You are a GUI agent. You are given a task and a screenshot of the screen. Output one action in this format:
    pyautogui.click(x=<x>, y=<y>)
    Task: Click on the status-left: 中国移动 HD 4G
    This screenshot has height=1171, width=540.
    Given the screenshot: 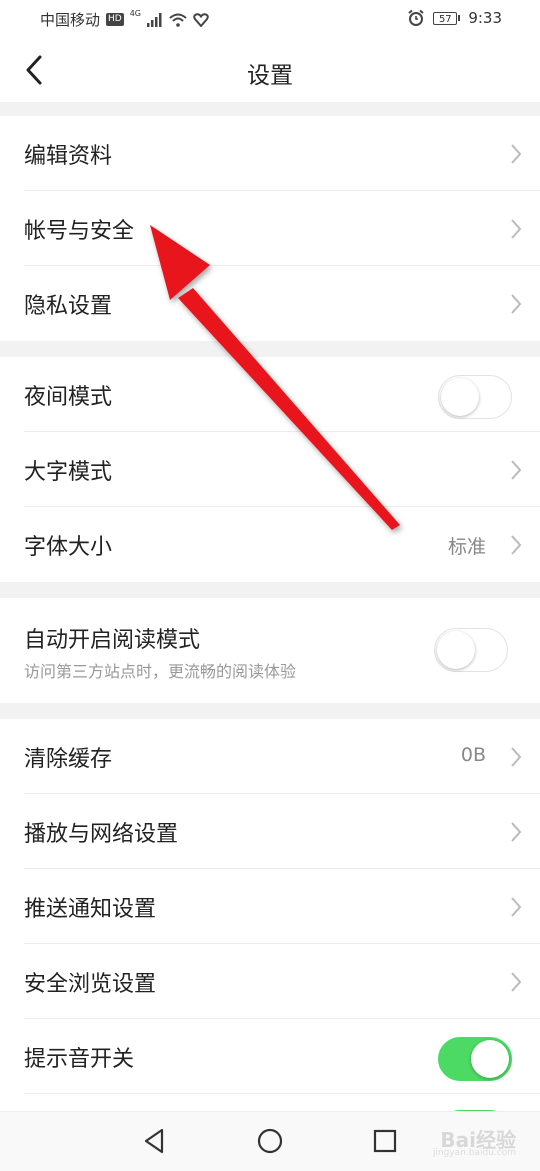 What is the action you would take?
    pyautogui.click(x=124, y=19)
    